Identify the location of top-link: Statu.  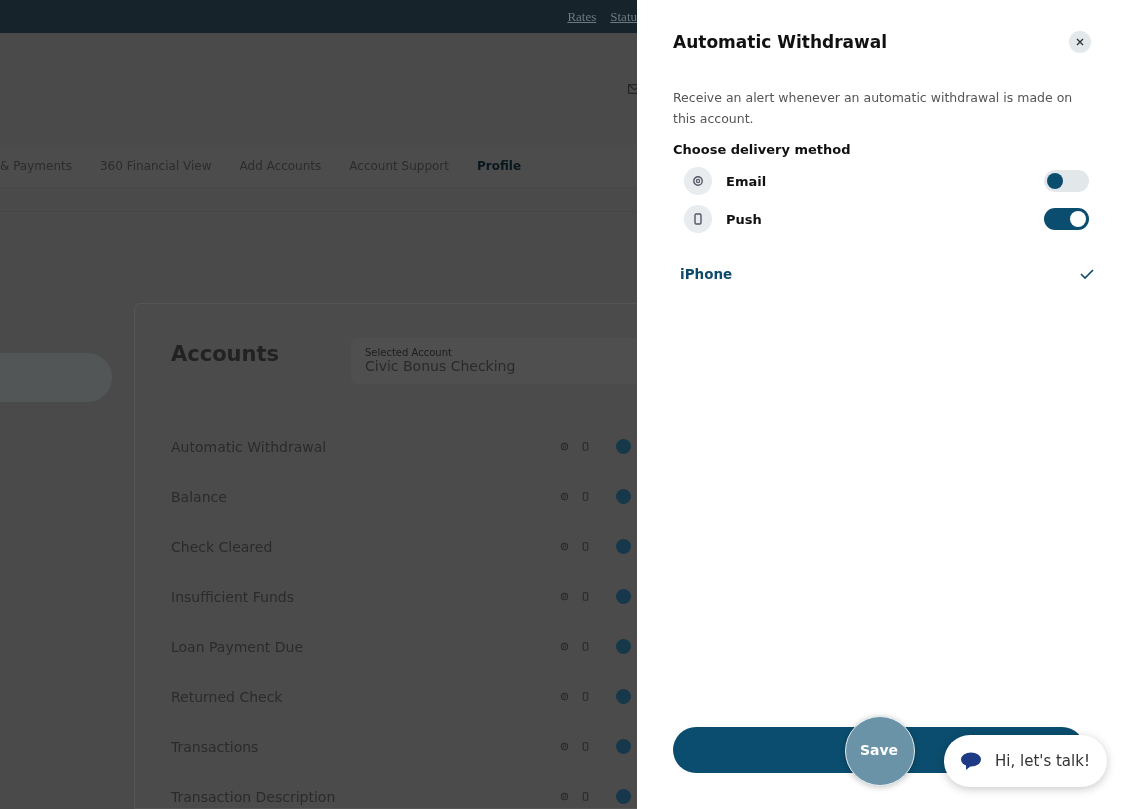
(623, 16).